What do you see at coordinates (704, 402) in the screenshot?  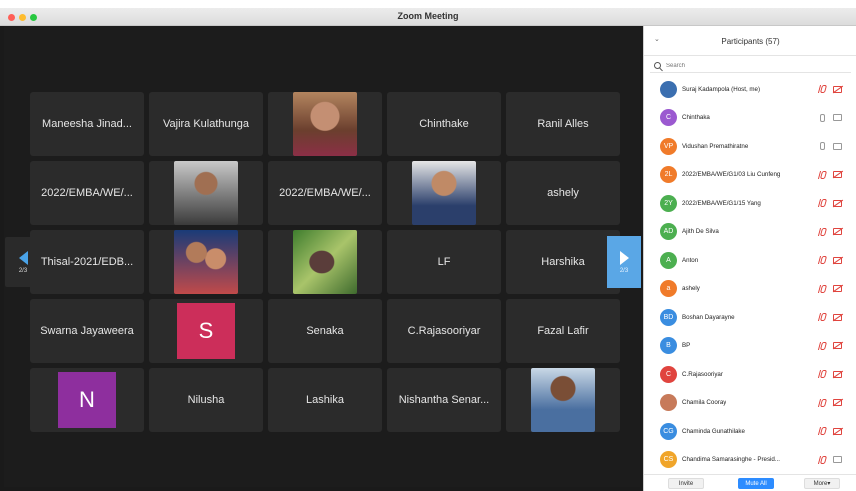 I see `participant-name: Chamila Cooray` at bounding box center [704, 402].